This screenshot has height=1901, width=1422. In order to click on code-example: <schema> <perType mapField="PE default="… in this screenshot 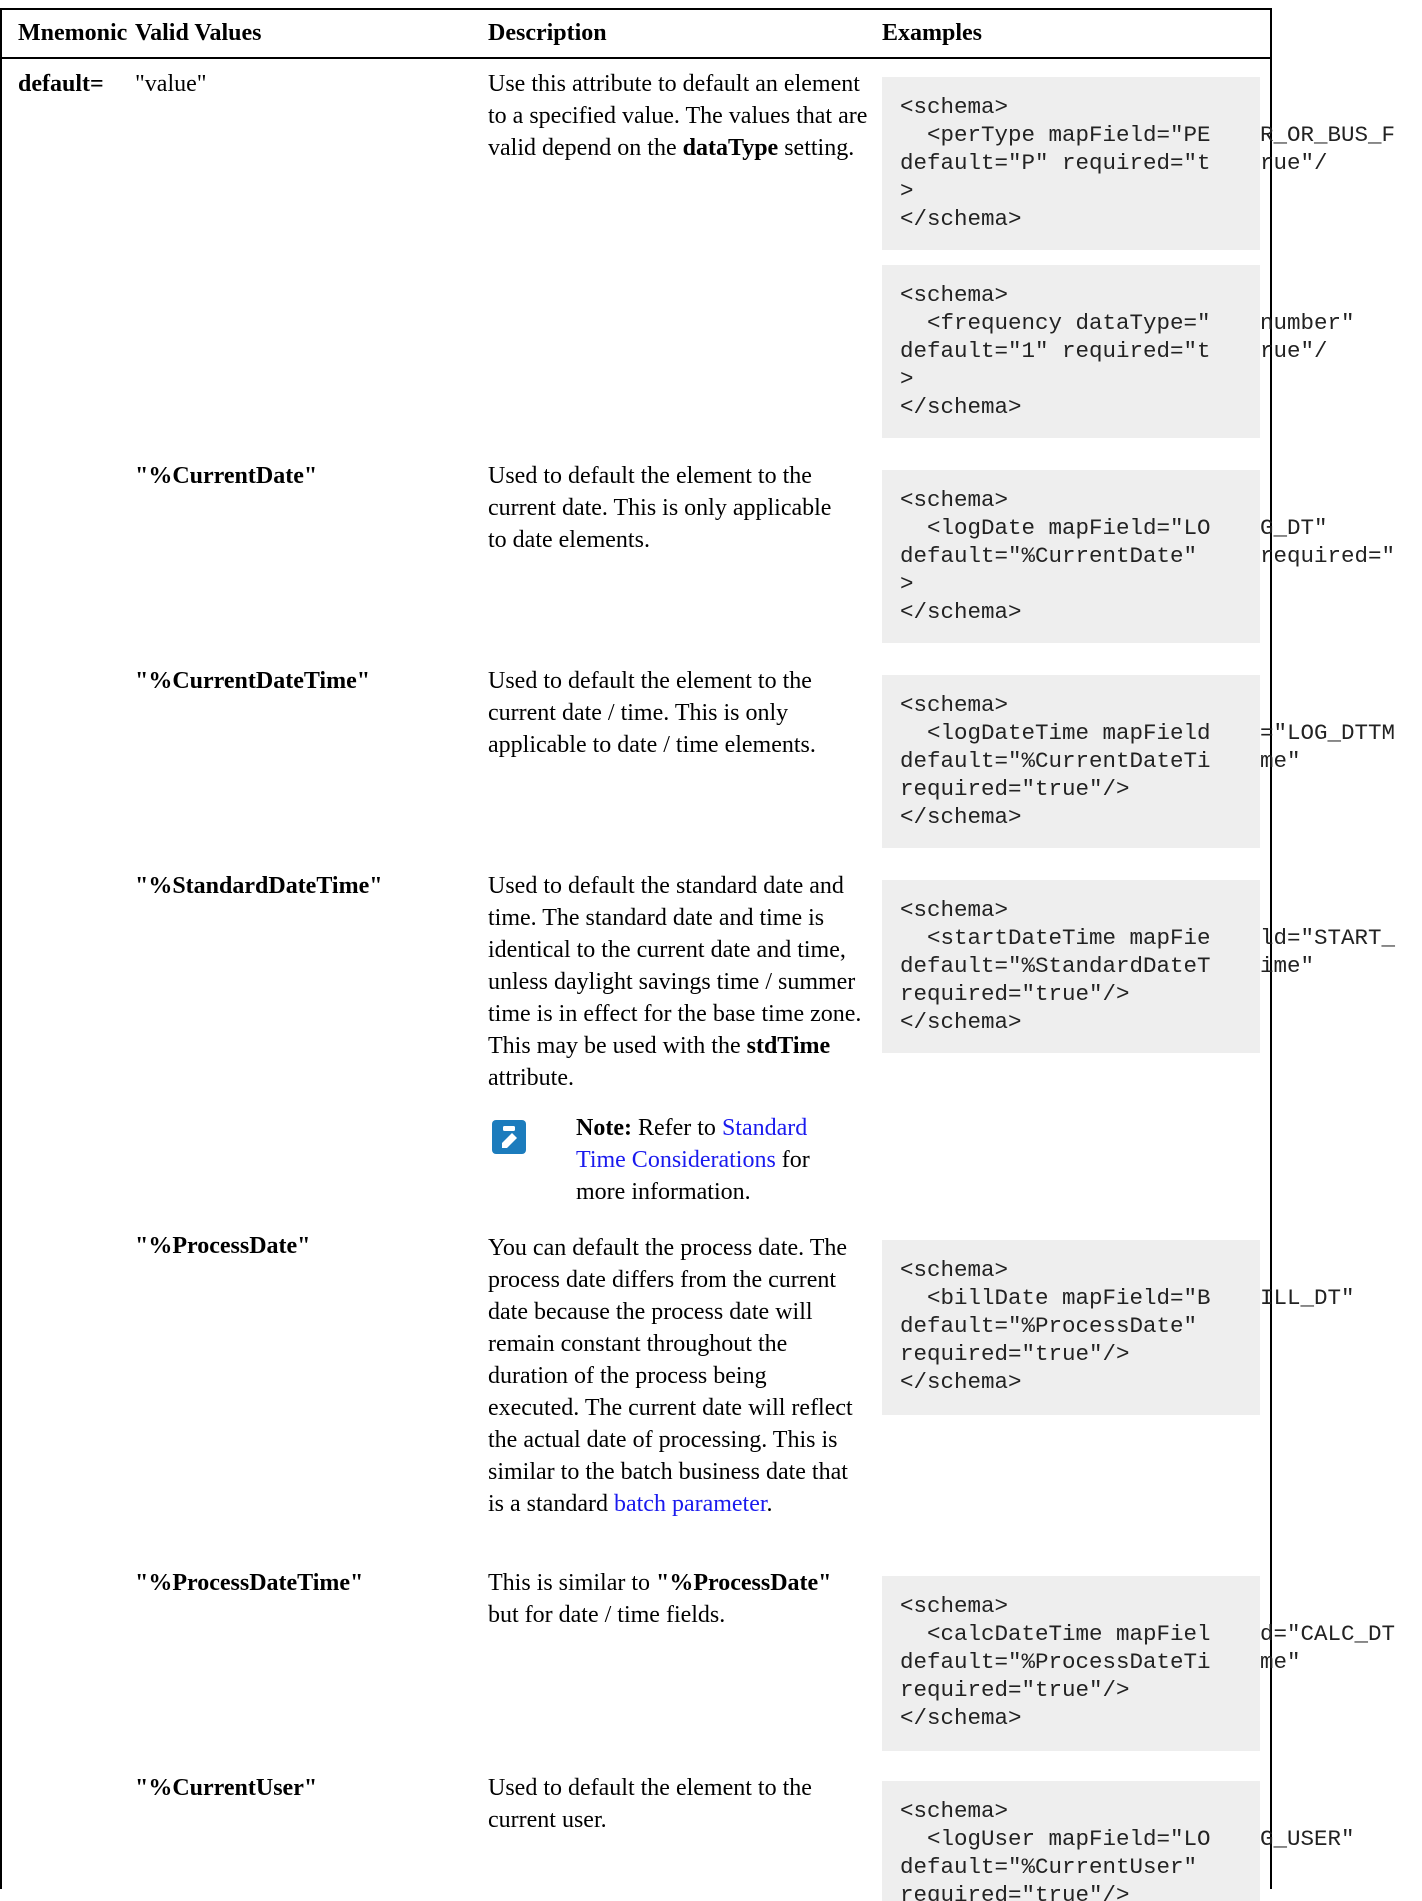, I will do `click(1071, 163)`.